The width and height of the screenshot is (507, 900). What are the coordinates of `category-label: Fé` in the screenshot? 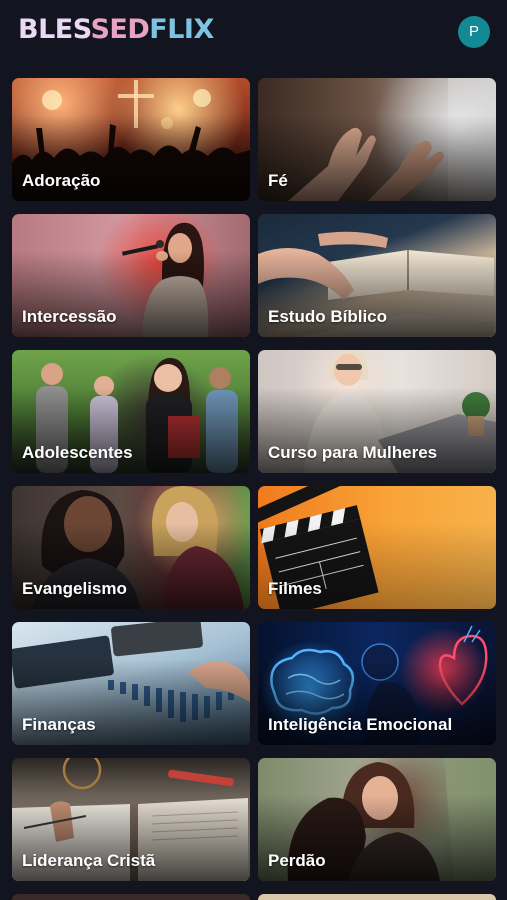 It's located at (278, 180).